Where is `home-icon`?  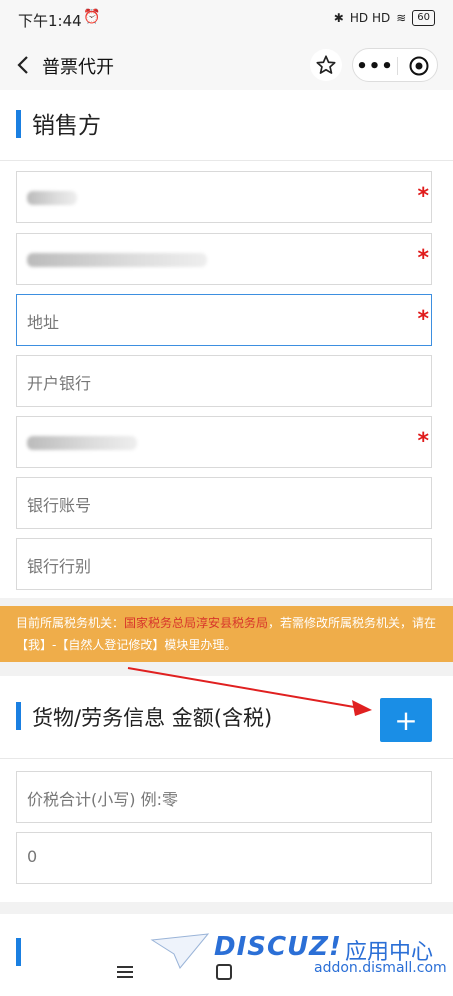 home-icon is located at coordinates (224, 972).